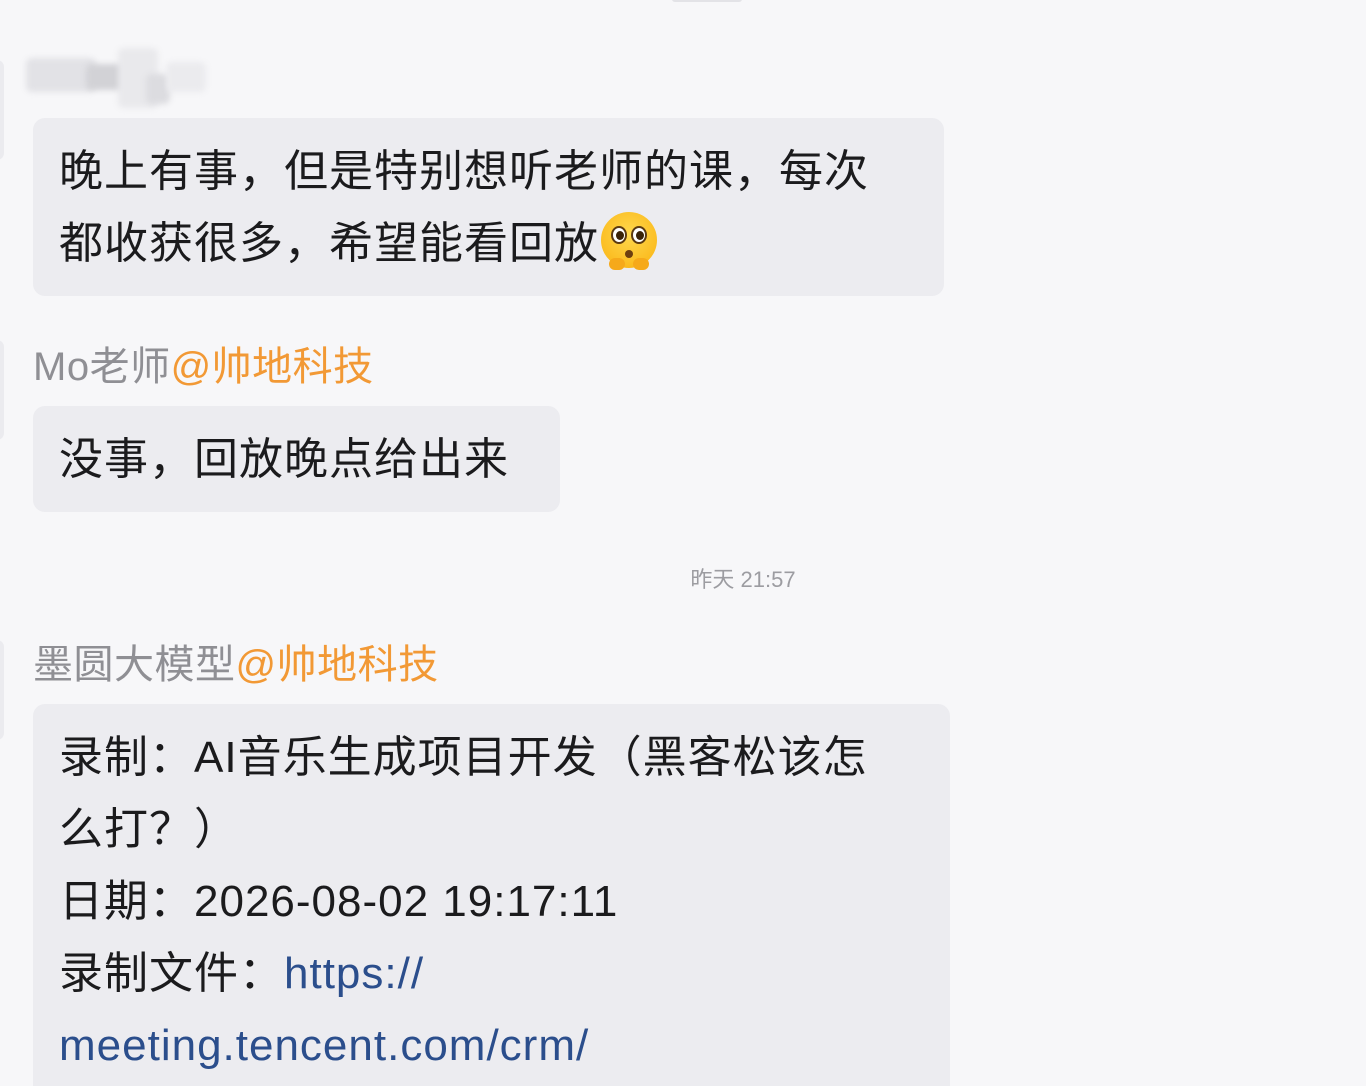  I want to click on file-label: 录制文件：, so click(171, 973).